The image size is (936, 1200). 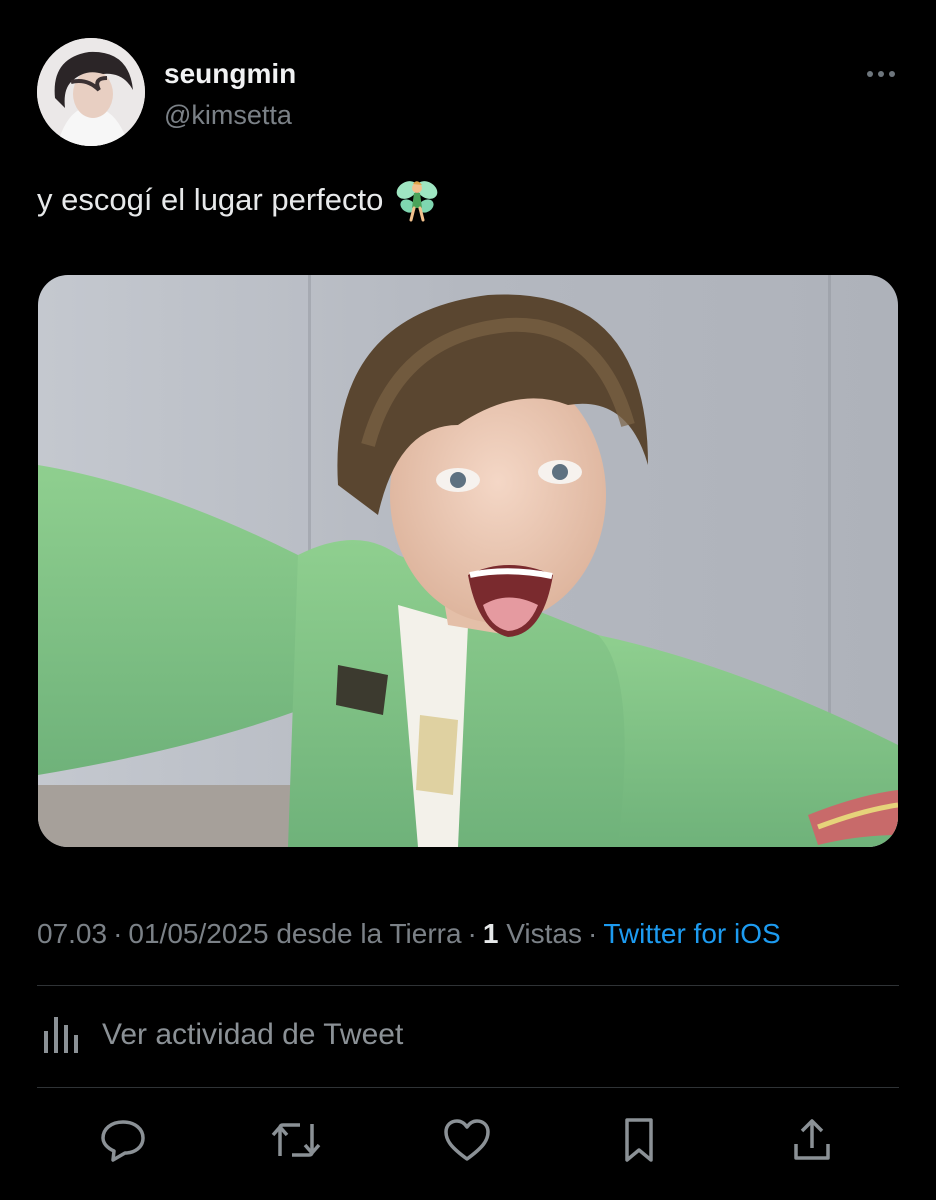 I want to click on more-options-button, so click(x=881, y=74).